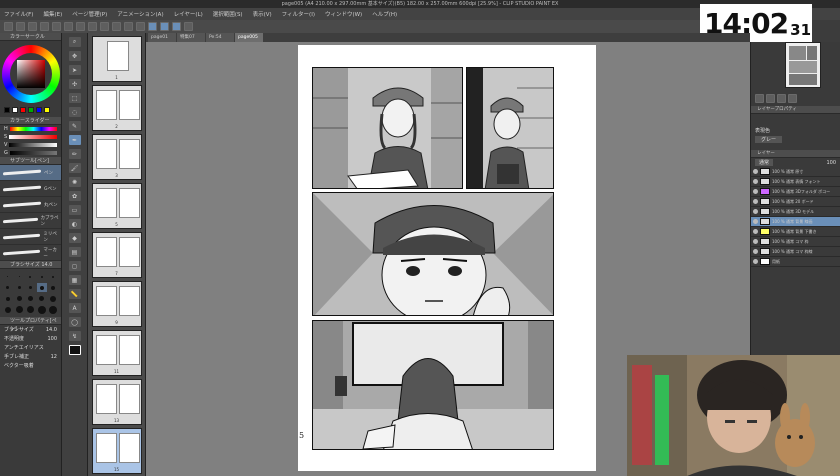 This screenshot has width=840, height=476. I want to click on tab-special07: 特集07, so click(191, 37).